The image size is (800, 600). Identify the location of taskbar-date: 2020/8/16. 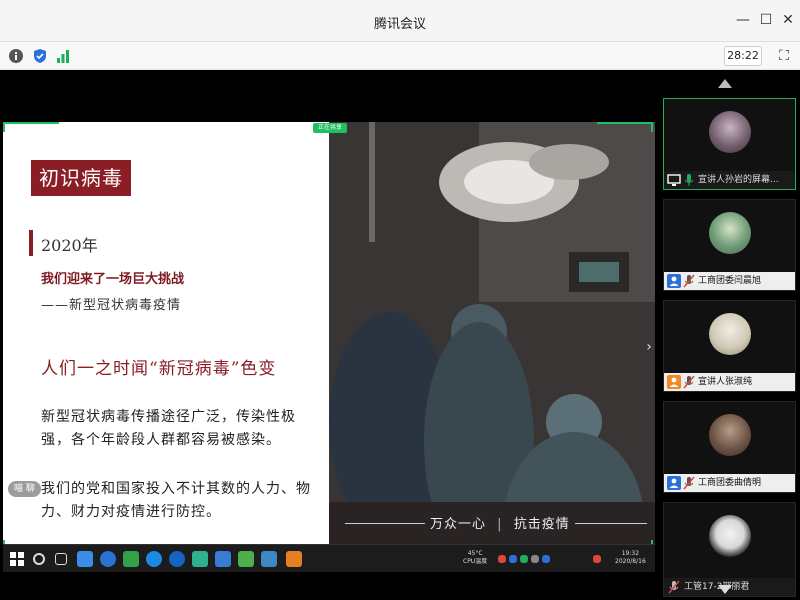
(630, 561).